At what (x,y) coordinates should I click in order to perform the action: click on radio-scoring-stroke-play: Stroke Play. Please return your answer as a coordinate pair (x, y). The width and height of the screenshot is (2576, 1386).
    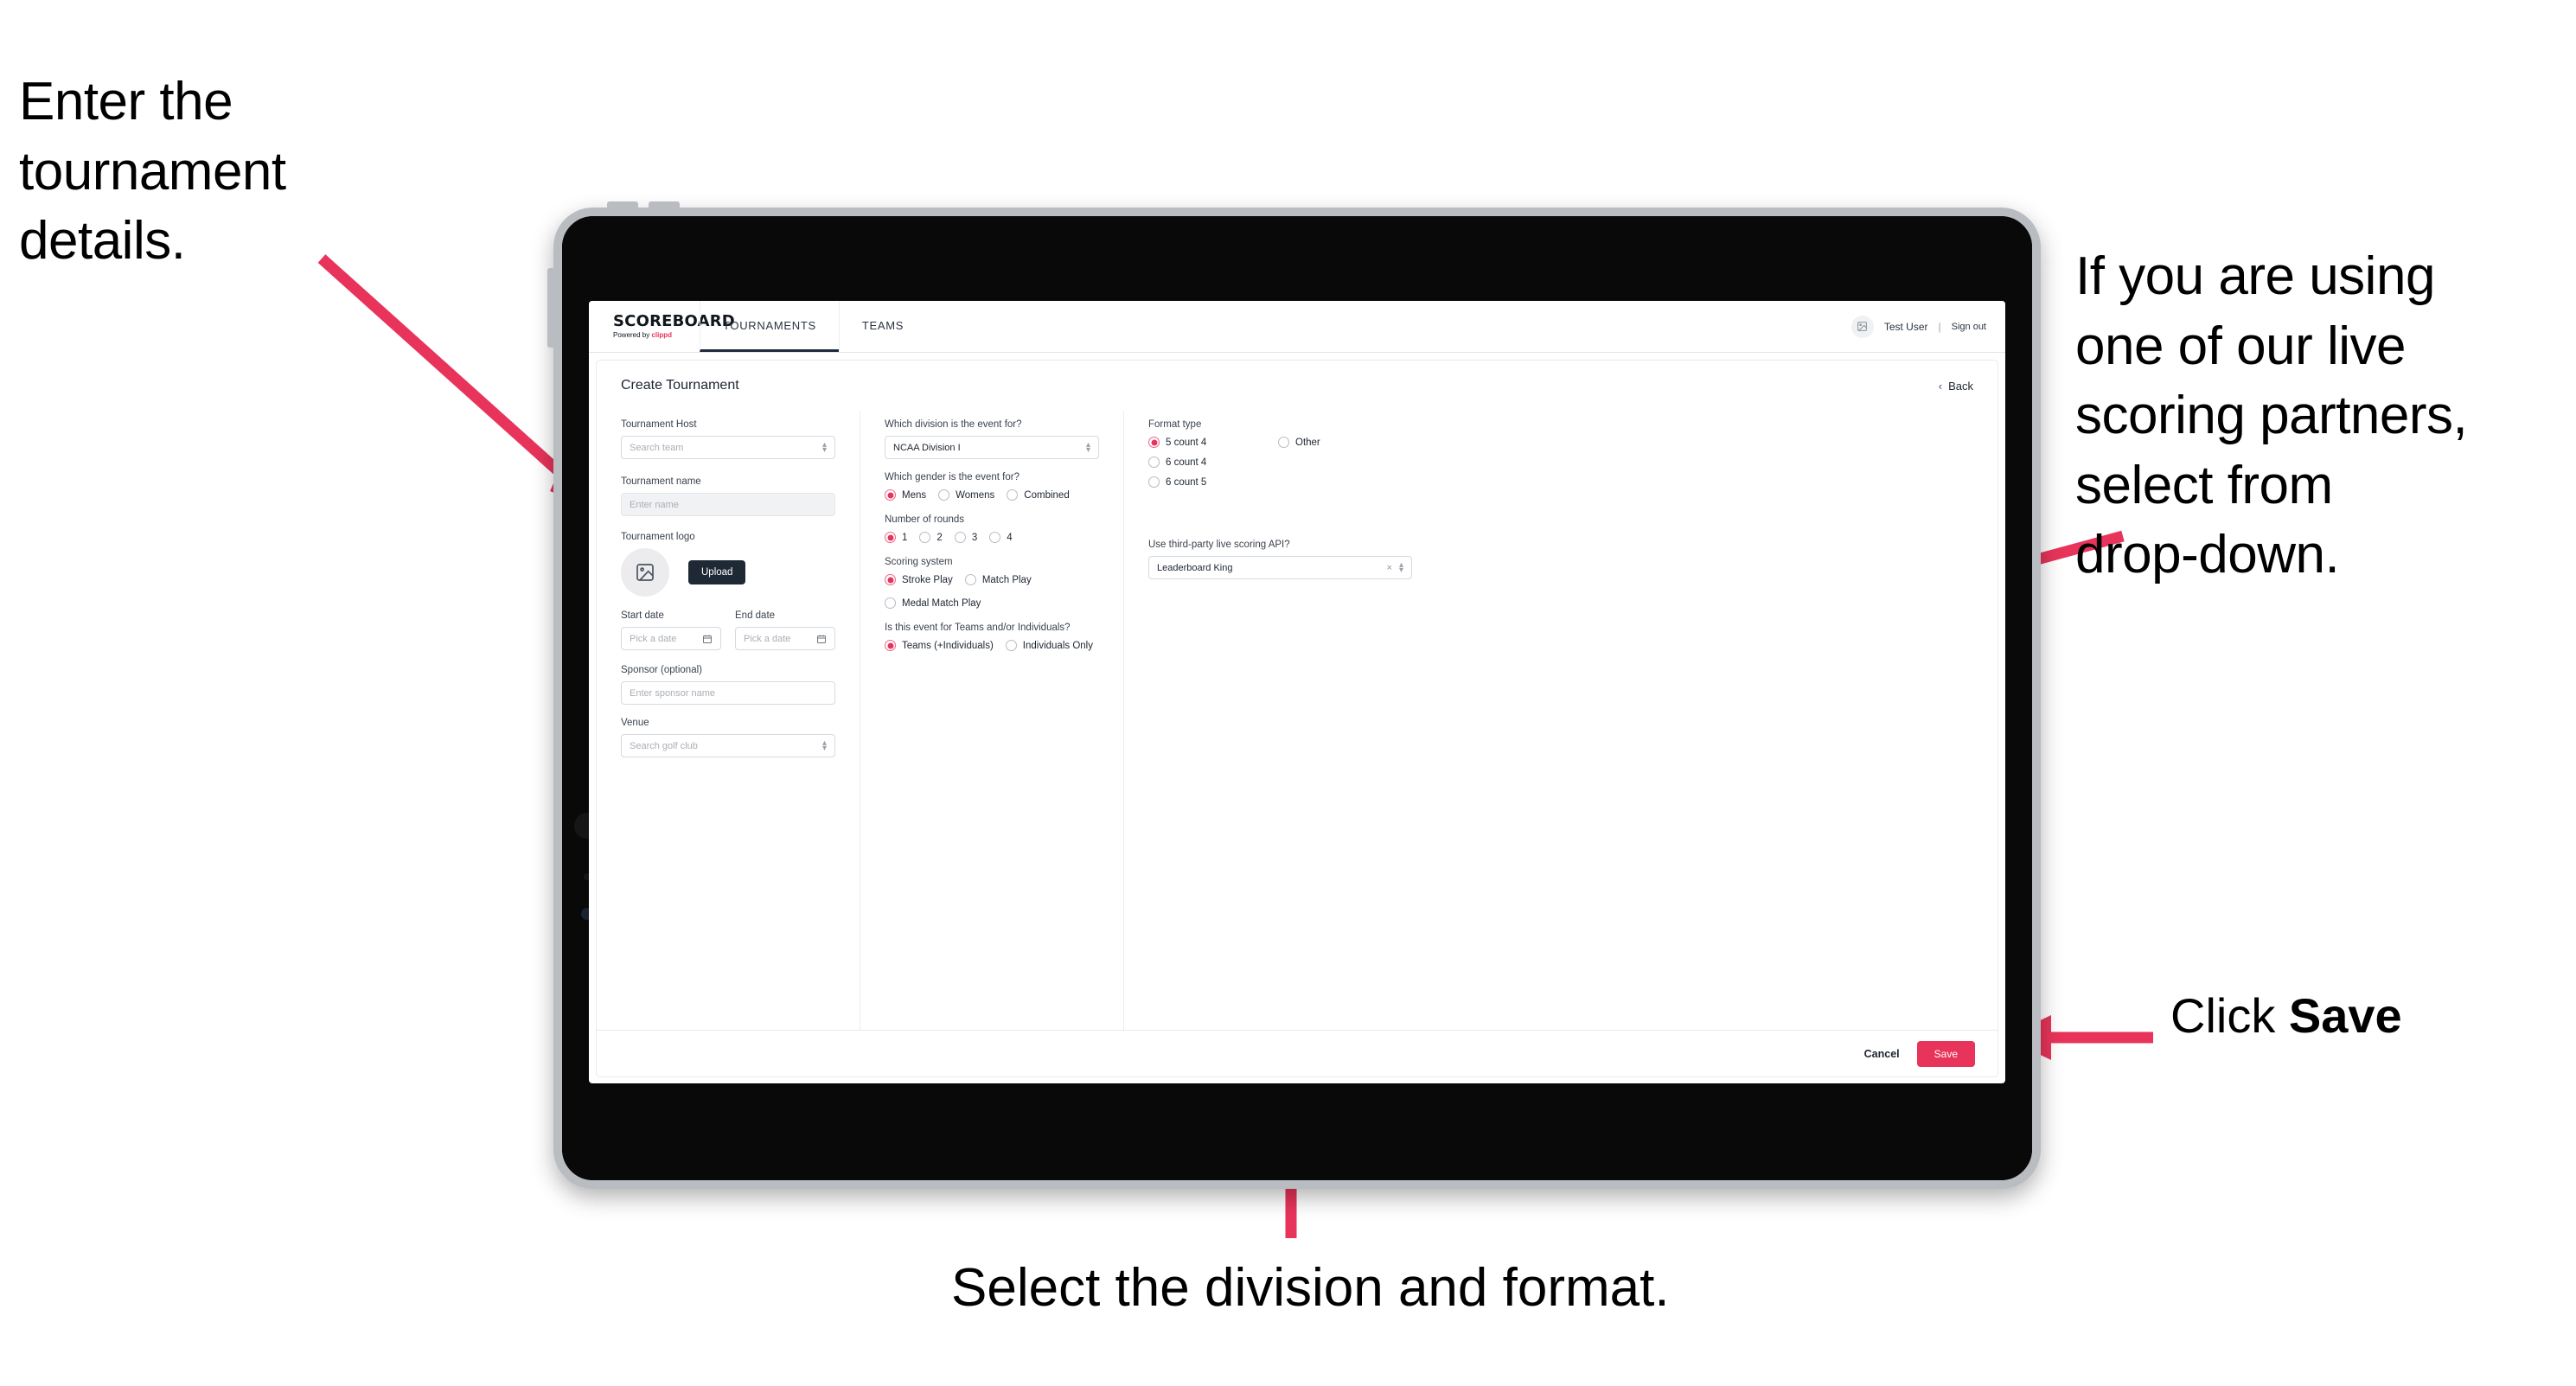
    Looking at the image, I should click on (919, 580).